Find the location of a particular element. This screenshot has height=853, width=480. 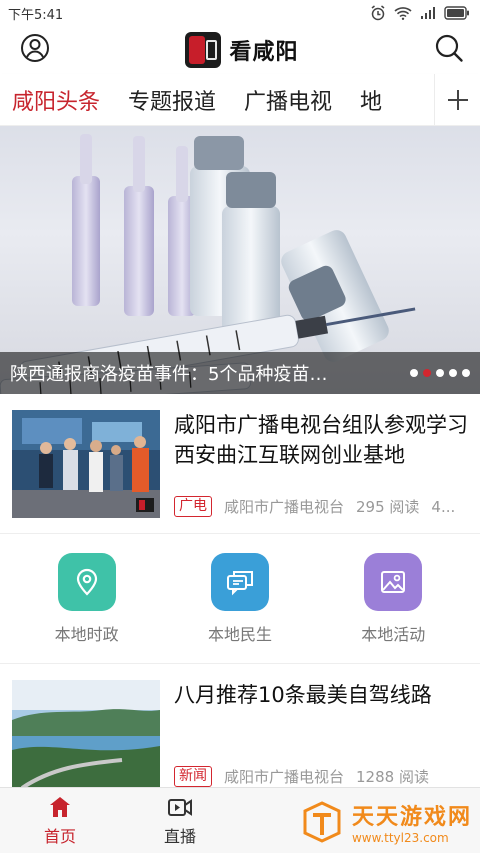

nav-label: 首页 is located at coordinates (59, 836).